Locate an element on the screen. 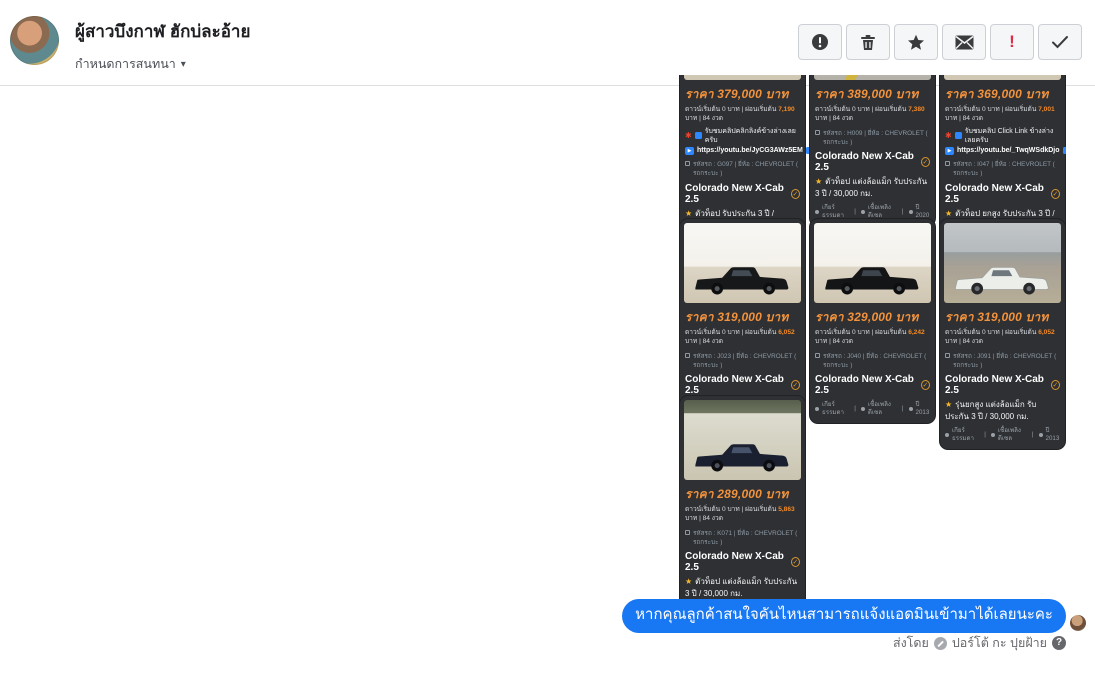 This screenshot has height=677, width=1095. help-icon: ? is located at coordinates (1059, 643).